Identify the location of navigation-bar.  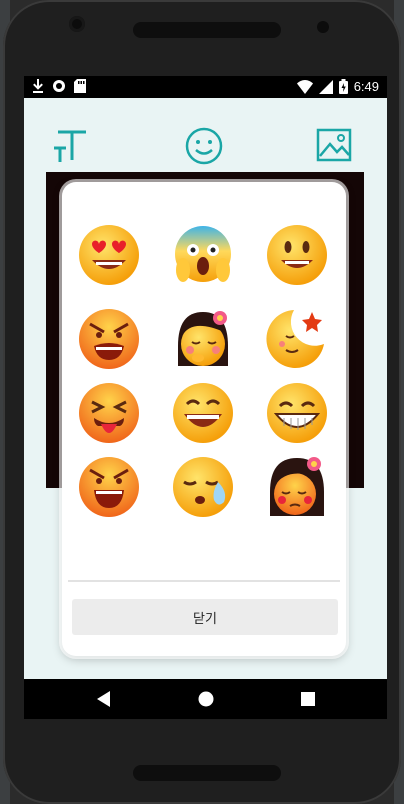
(205, 699).